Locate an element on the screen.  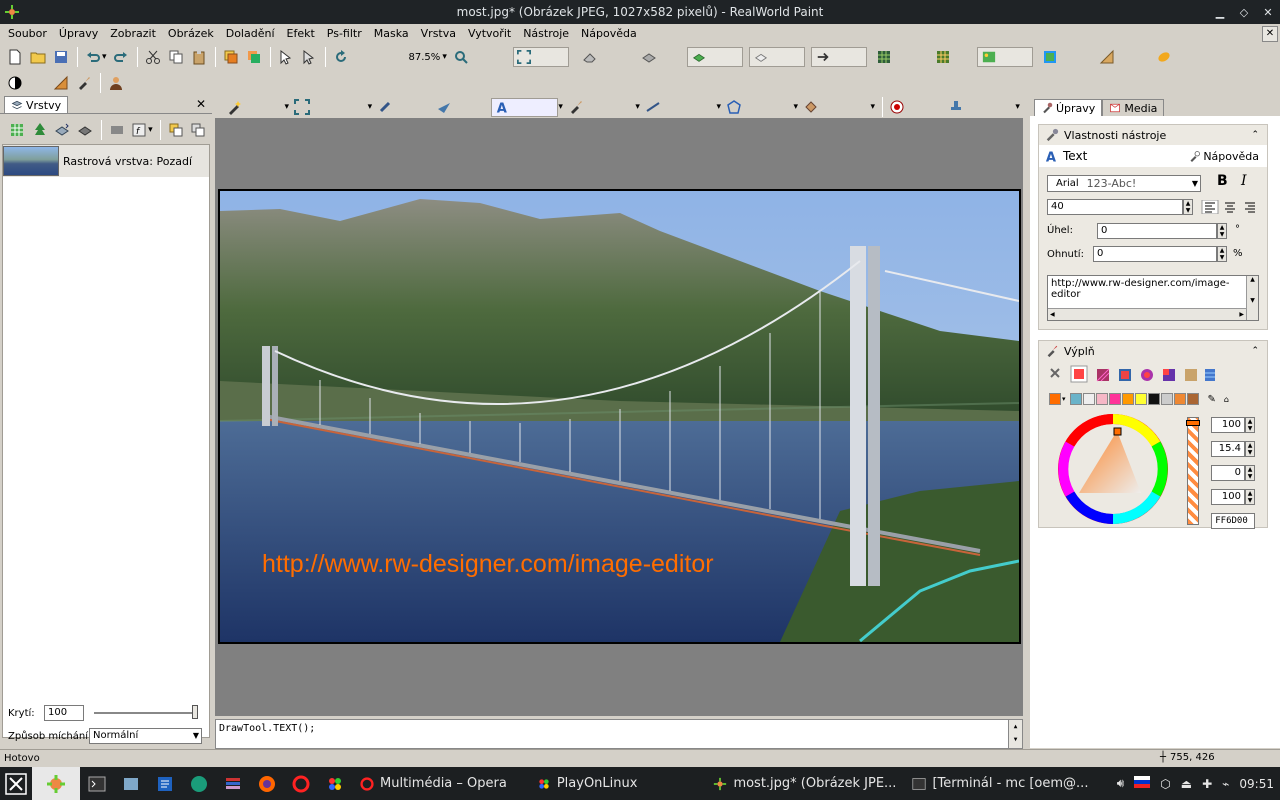
eject-icon: ⏏ is located at coordinates (1186, 784).